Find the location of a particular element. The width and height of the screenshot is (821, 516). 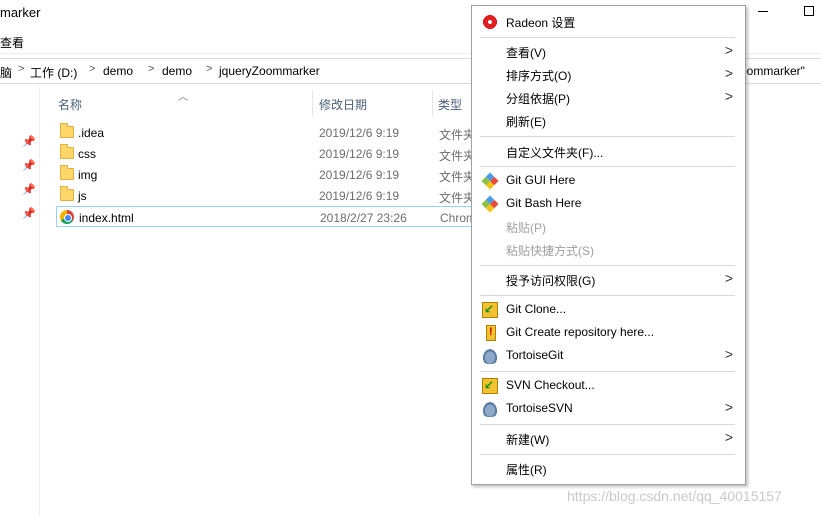

file-row: js 2019/12/6 9:19 文件夹 is located at coordinates (266, 195).